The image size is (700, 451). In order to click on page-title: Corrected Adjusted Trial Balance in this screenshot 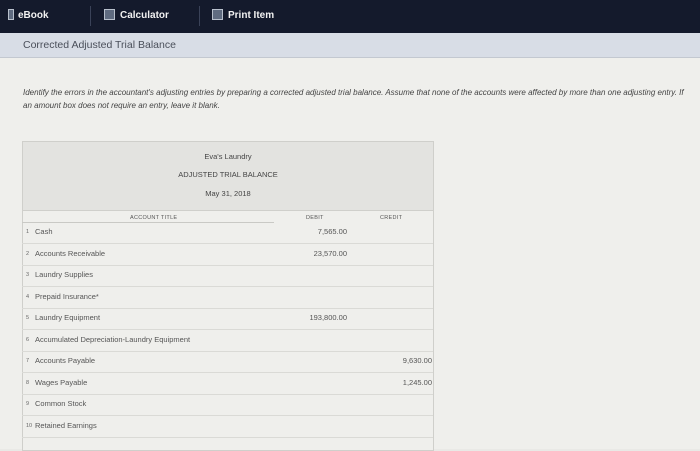, I will do `click(99, 45)`.